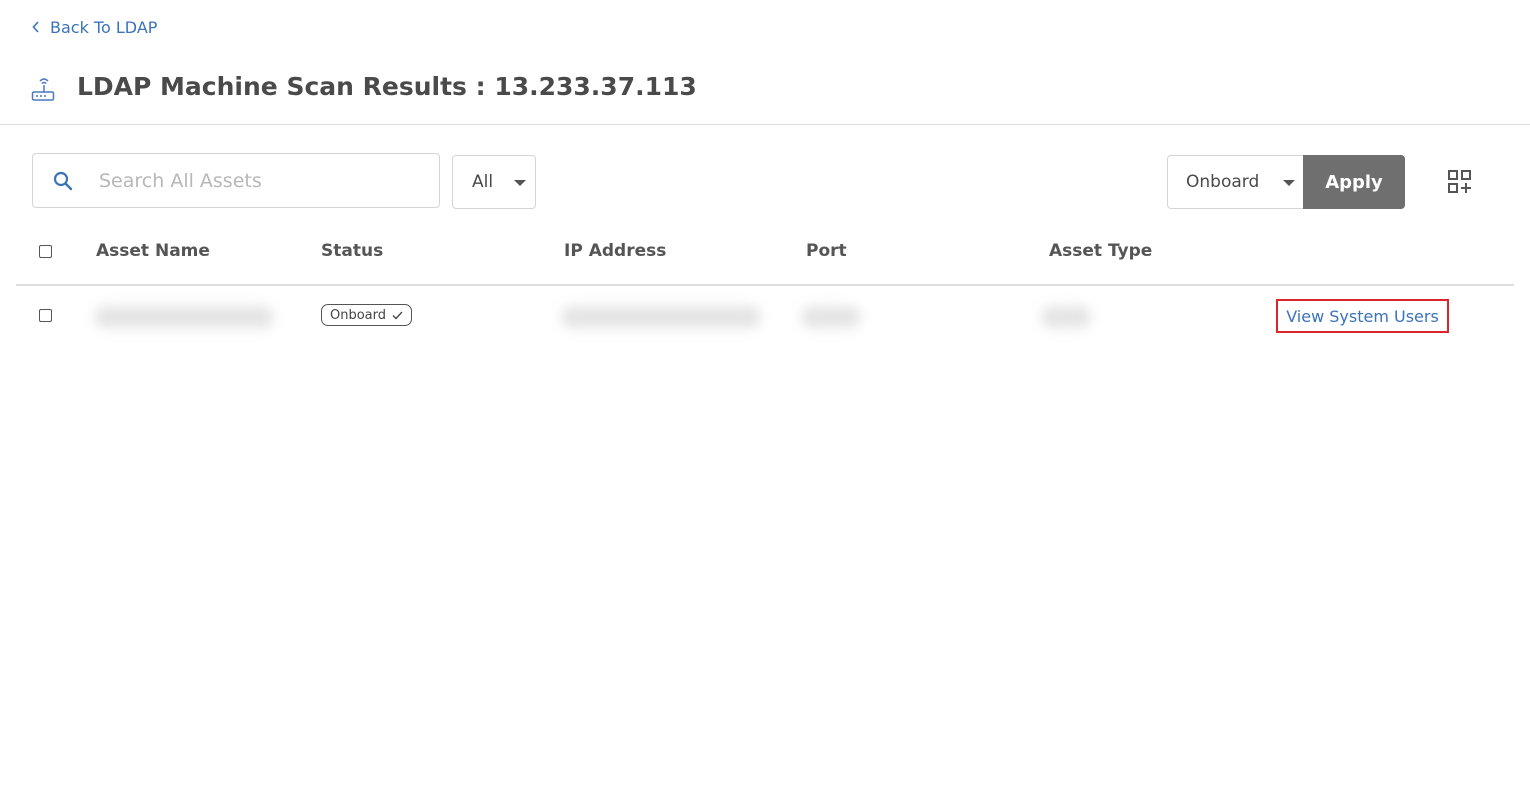 The width and height of the screenshot is (1530, 812). What do you see at coordinates (1460, 182) in the screenshot?
I see `add-widget-grid-icon` at bounding box center [1460, 182].